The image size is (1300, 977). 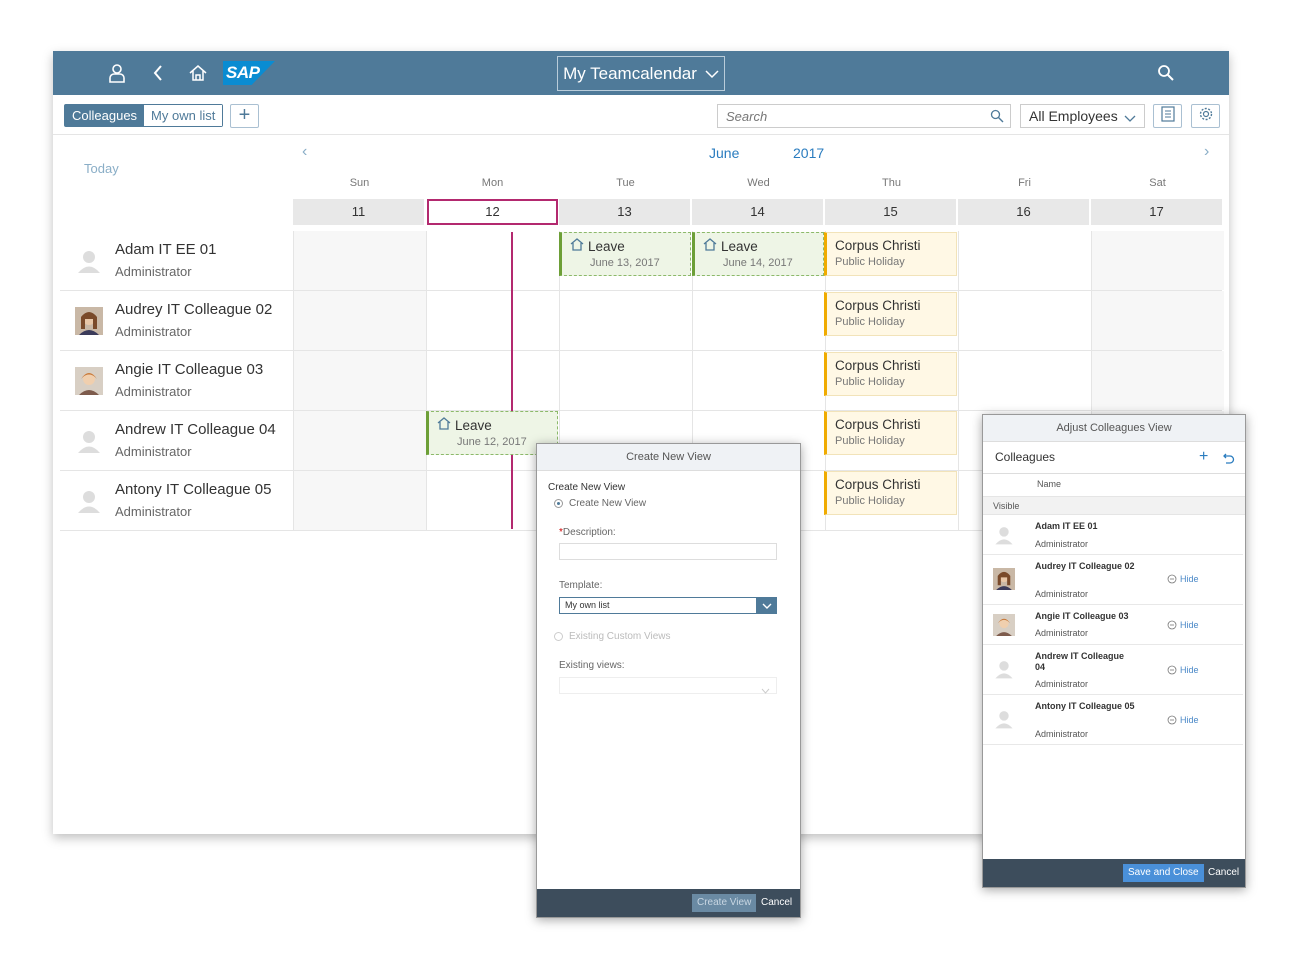 I want to click on day-name: Mon, so click(x=492, y=183).